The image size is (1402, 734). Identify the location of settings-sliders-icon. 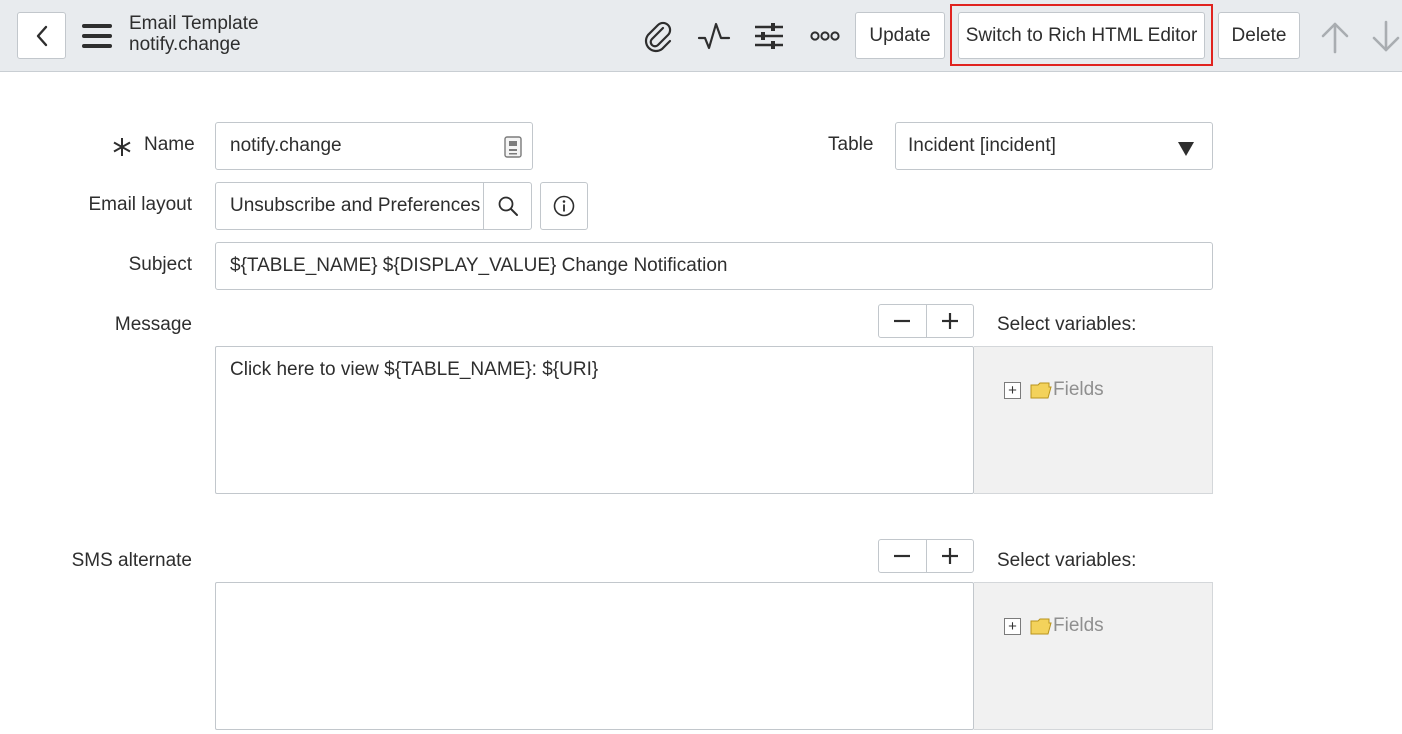
(769, 36).